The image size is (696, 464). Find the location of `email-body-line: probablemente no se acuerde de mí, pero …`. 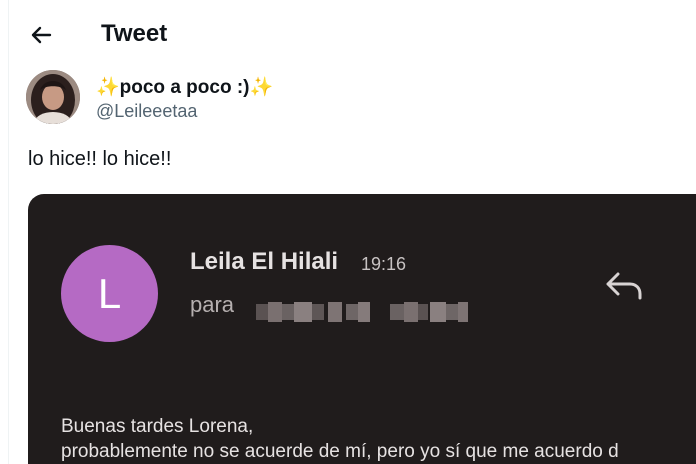

email-body-line: probablemente no se acuerde de mí, pero … is located at coordinates (340, 451).